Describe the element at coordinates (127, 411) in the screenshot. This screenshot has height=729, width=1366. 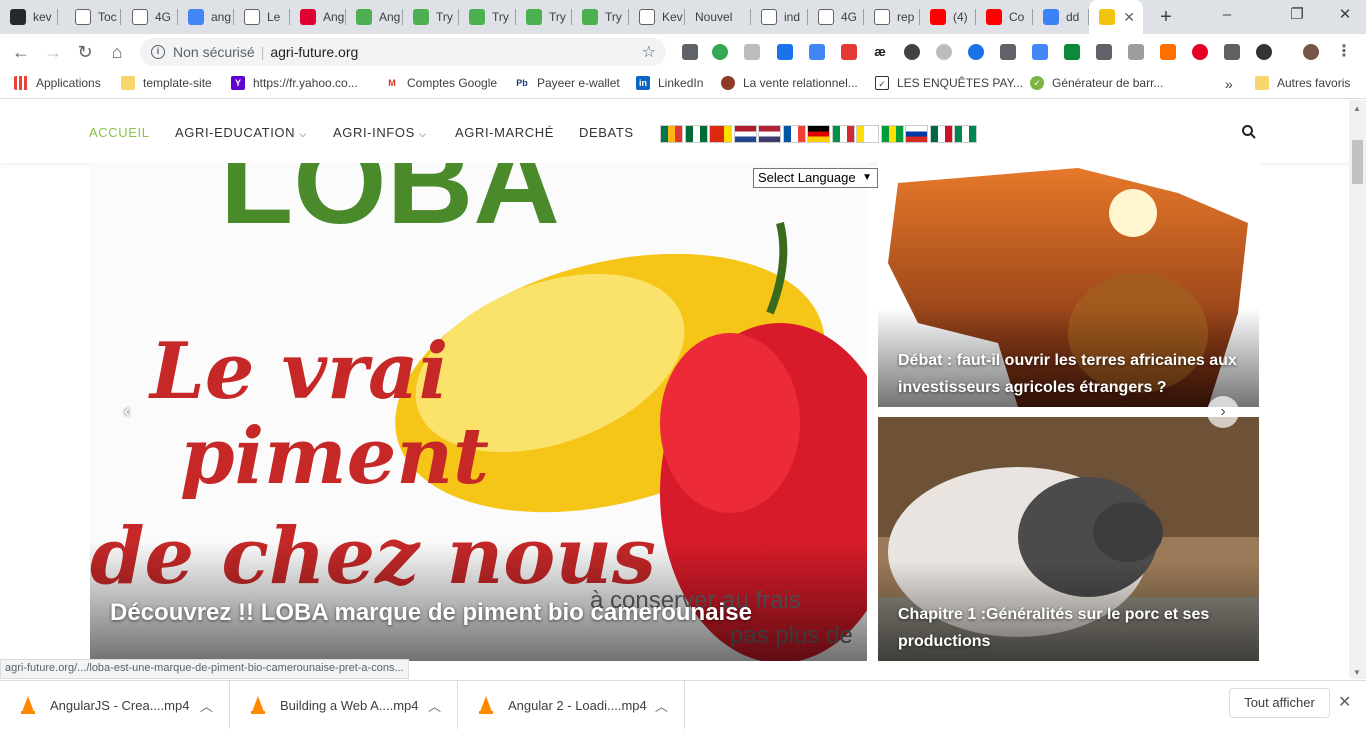
I see `slider-prev-button: ‹` at that location.